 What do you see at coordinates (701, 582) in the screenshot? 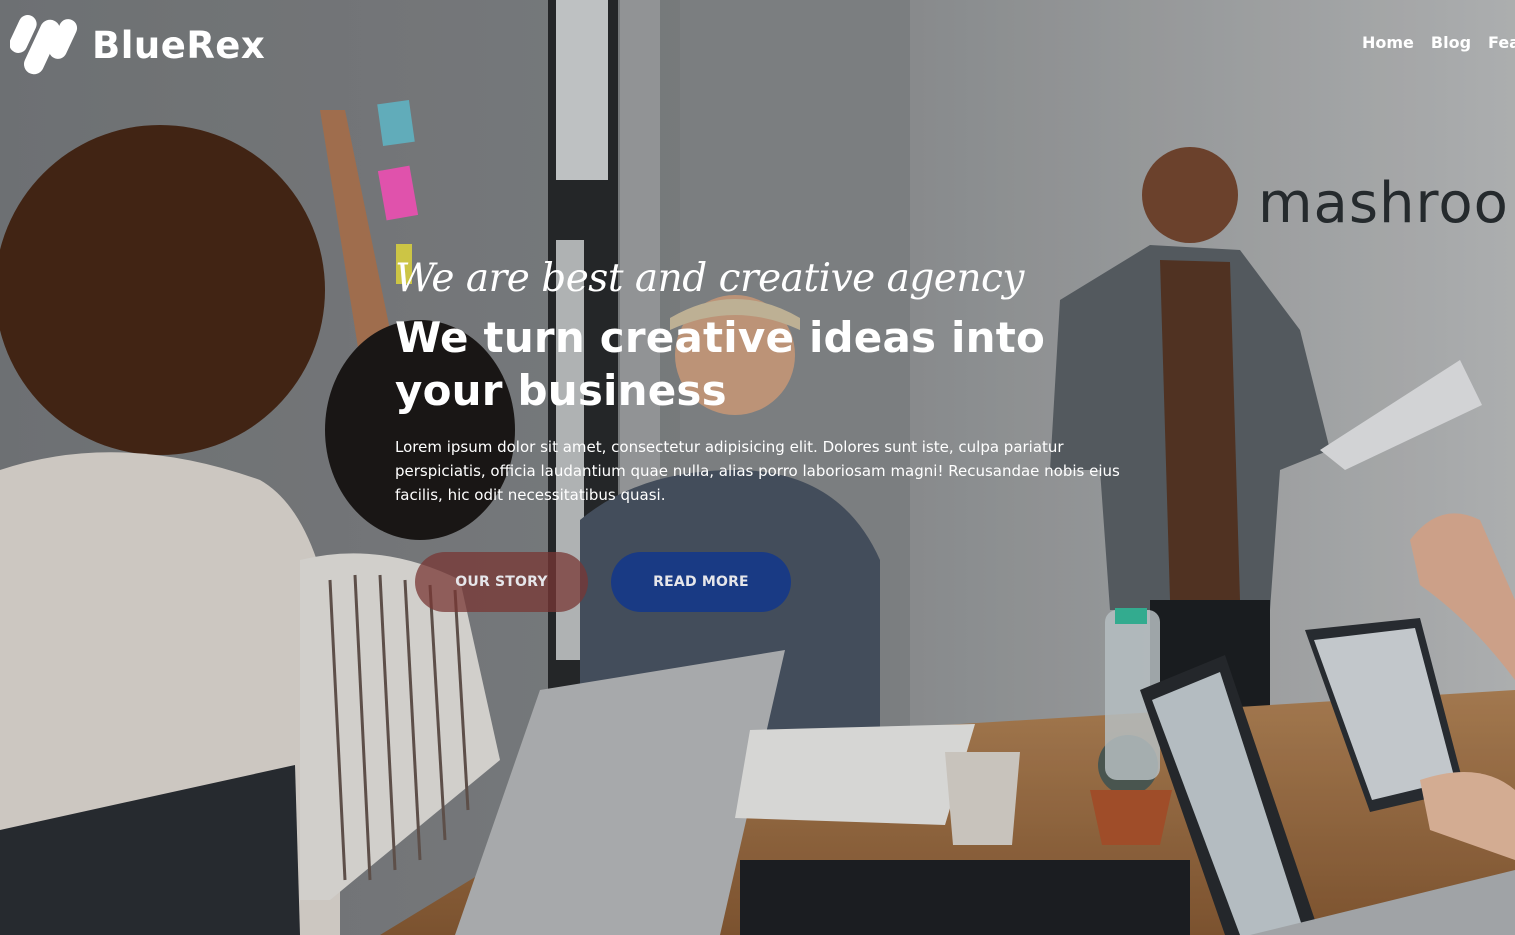
I see `read-more-button: READ MORE` at bounding box center [701, 582].